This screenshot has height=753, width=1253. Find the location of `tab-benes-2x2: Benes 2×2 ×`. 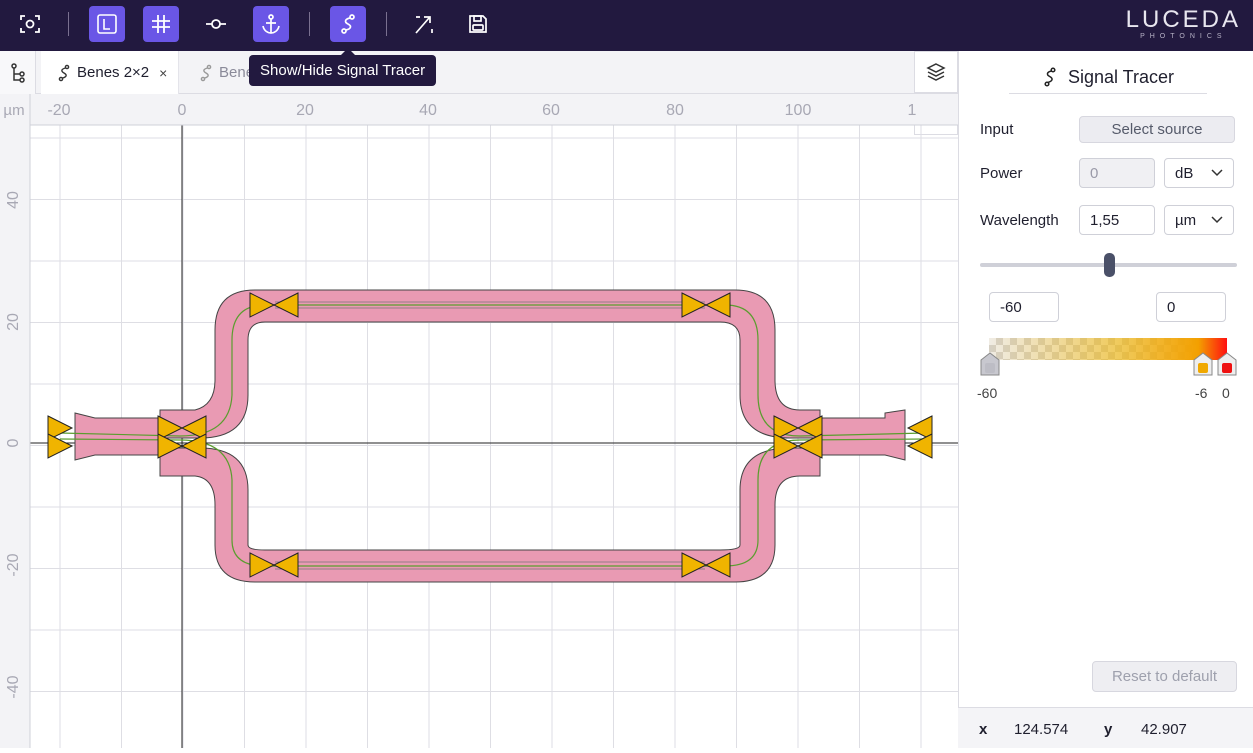

tab-benes-2x2: Benes 2×2 × is located at coordinates (110, 72).